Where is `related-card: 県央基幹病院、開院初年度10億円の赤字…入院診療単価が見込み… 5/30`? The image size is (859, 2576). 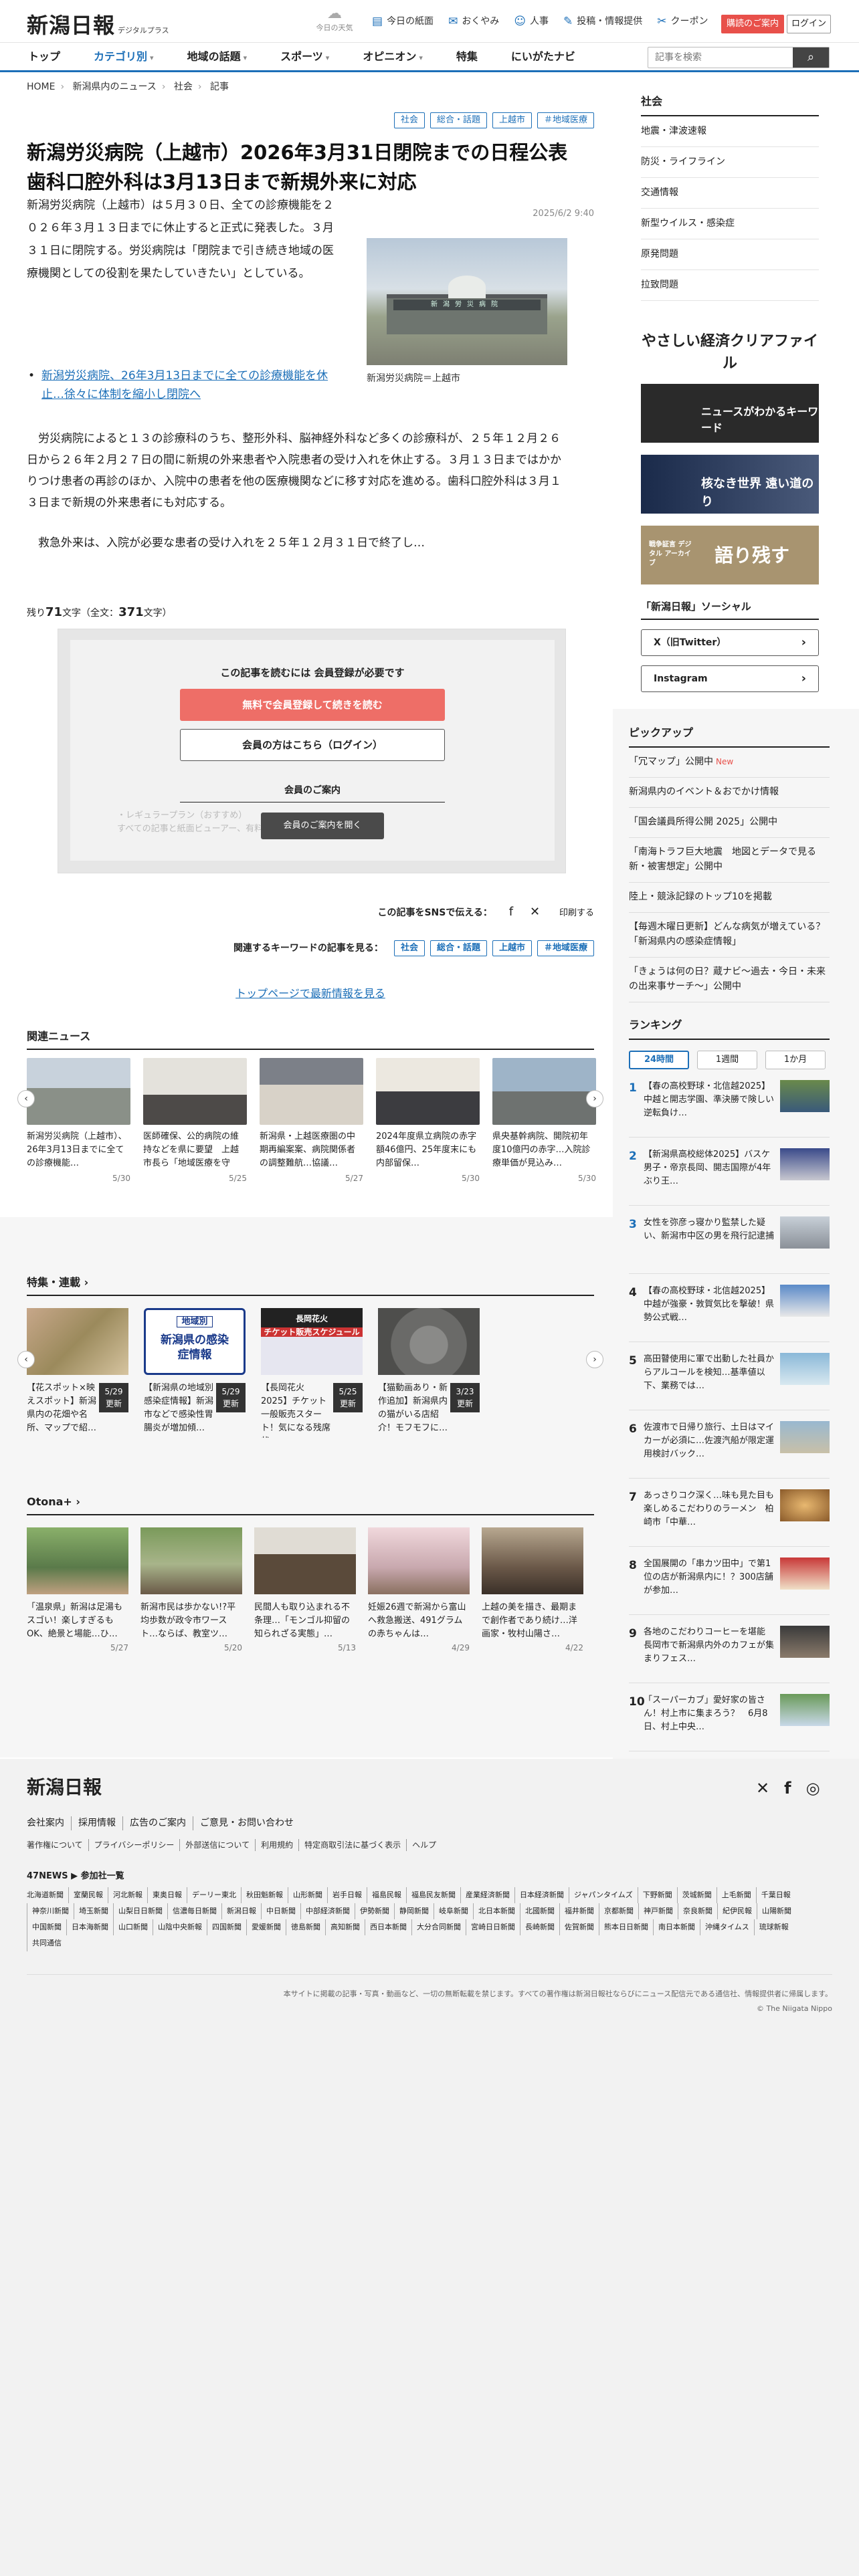 related-card: 県央基幹病院、開院初年度10億円の赤字…入院診療単価が見込み… 5/30 is located at coordinates (544, 1121).